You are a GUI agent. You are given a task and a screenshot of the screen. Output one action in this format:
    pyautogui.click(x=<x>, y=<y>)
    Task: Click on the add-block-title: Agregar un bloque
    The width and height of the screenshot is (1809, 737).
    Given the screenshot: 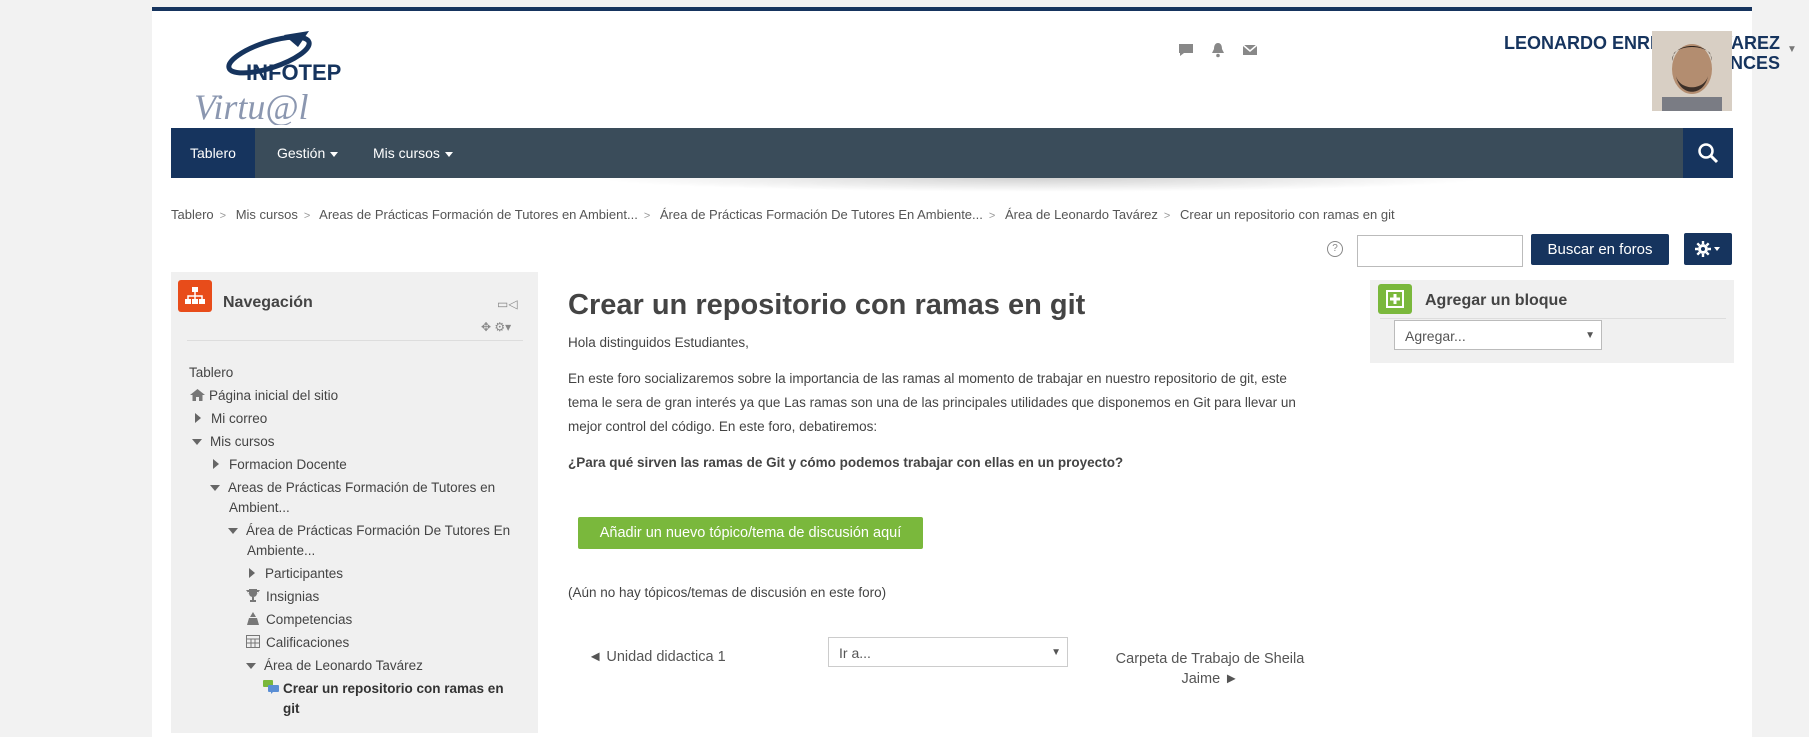 What is the action you would take?
    pyautogui.click(x=1496, y=300)
    